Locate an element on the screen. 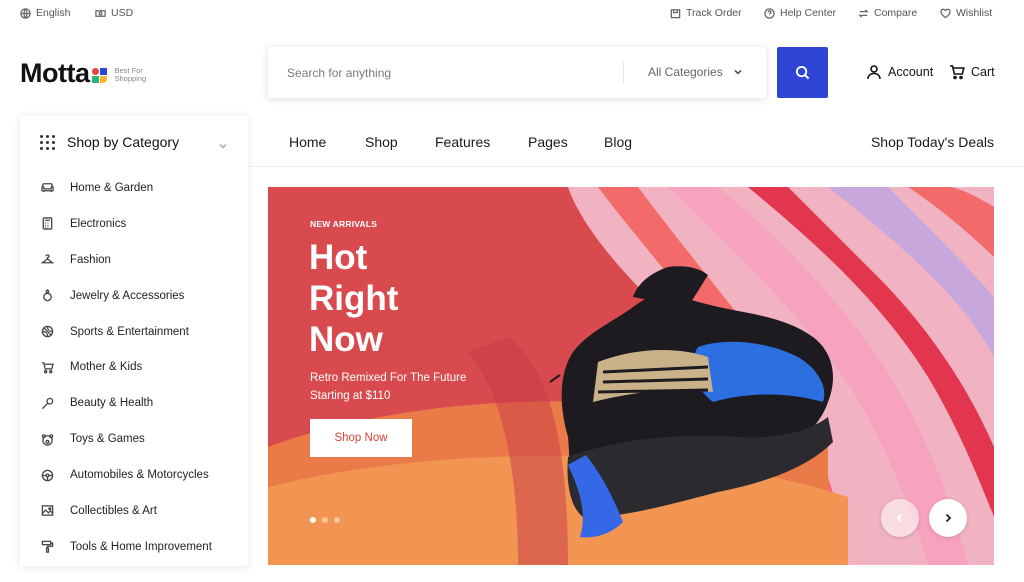 The image size is (1024, 582). category-label: Jewelry & Accessories is located at coordinates (127, 295).